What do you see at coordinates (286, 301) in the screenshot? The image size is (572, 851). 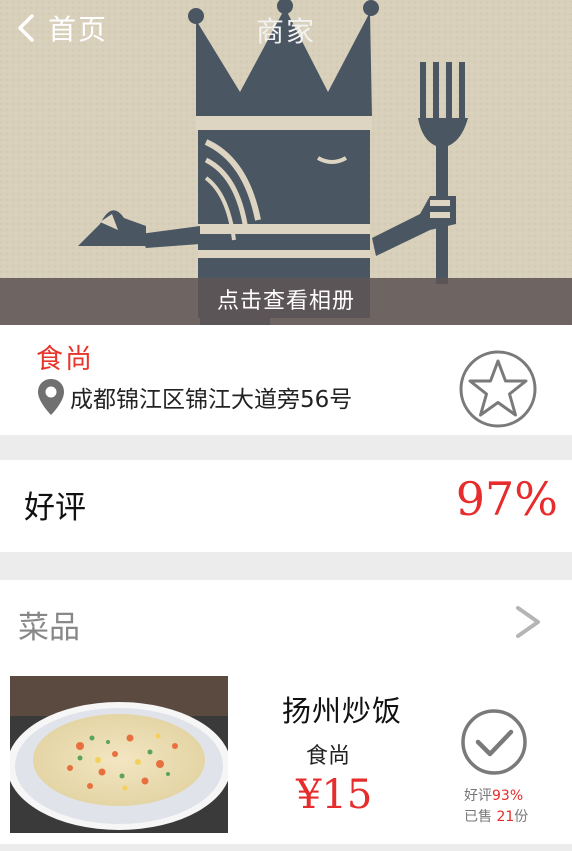 I see `view-album-button: 点击查看相册` at bounding box center [286, 301].